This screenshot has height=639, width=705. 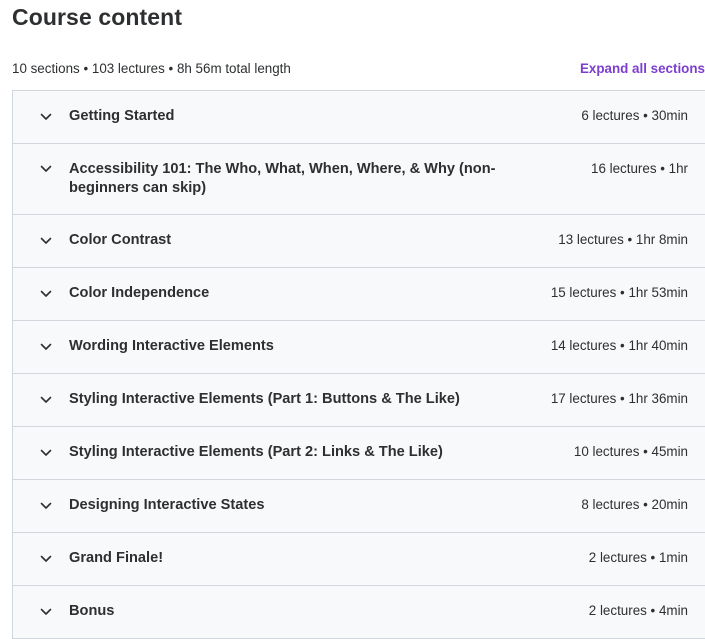 What do you see at coordinates (122, 116) in the screenshot?
I see `section-title: Getting Started` at bounding box center [122, 116].